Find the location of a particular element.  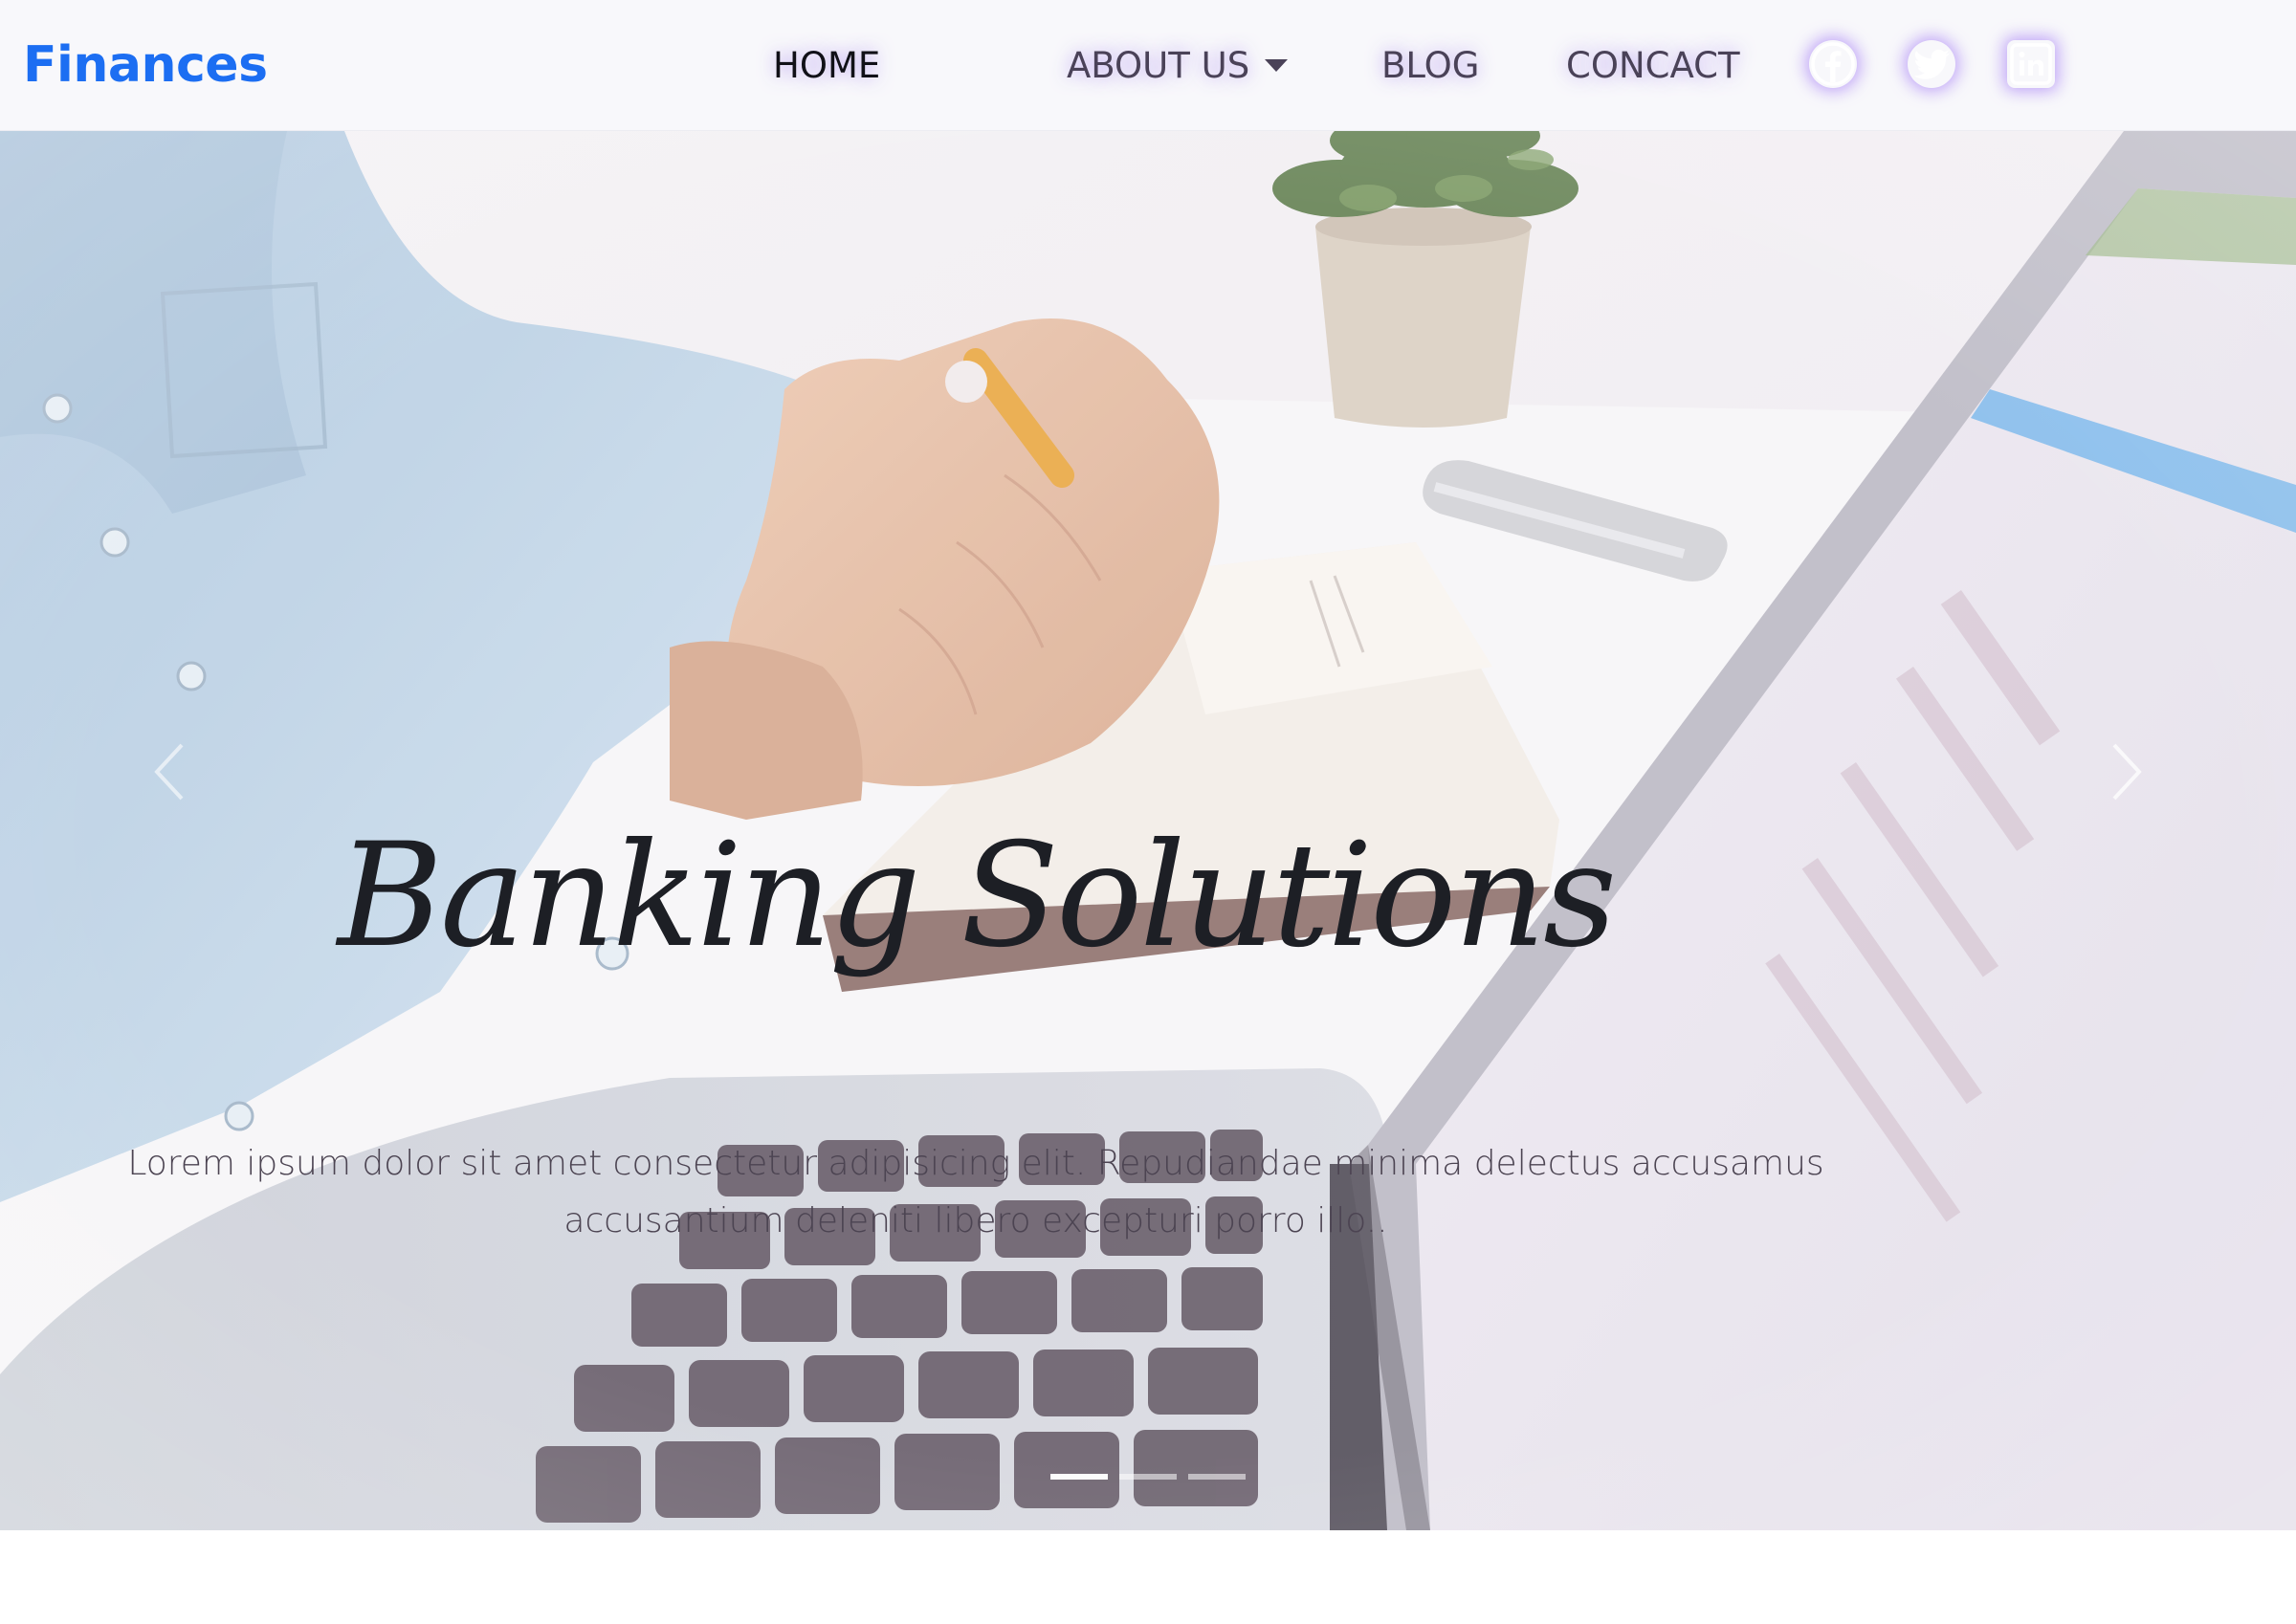

brand-logo: Finances is located at coordinates (145, 65).